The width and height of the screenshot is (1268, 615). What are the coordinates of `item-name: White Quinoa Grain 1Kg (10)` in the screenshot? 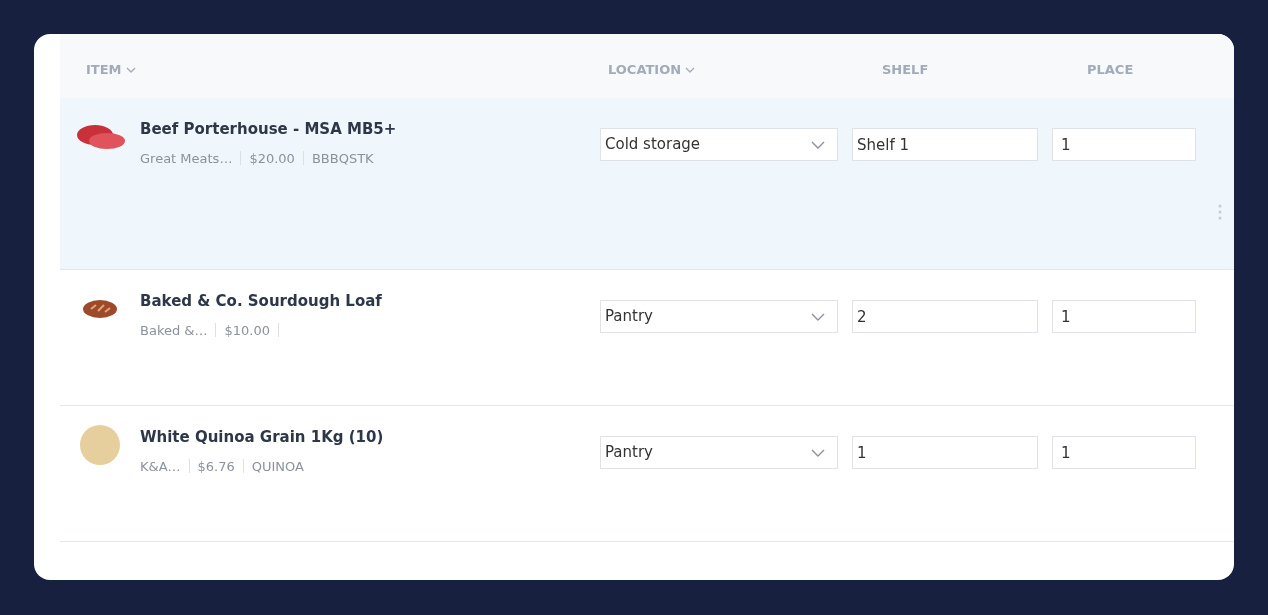 It's located at (262, 437).